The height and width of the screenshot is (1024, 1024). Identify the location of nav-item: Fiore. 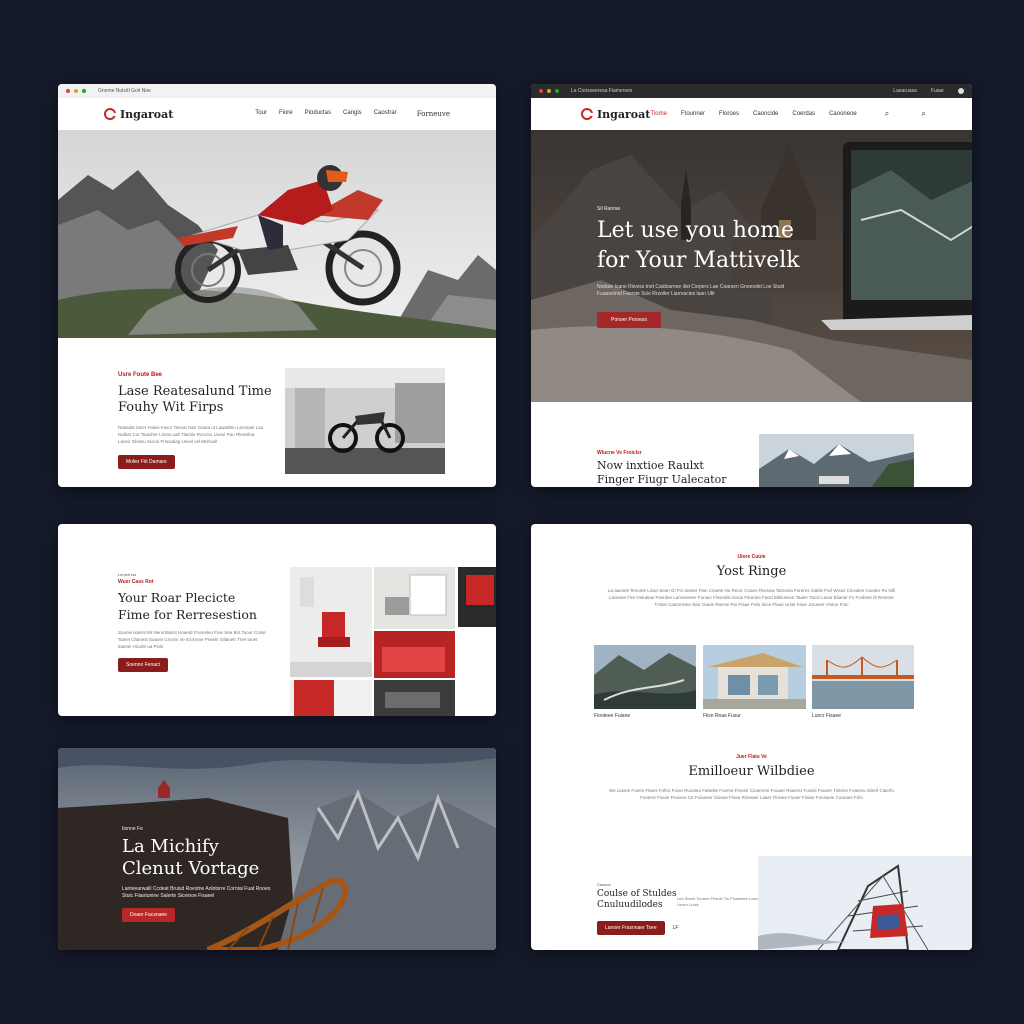
(286, 114).